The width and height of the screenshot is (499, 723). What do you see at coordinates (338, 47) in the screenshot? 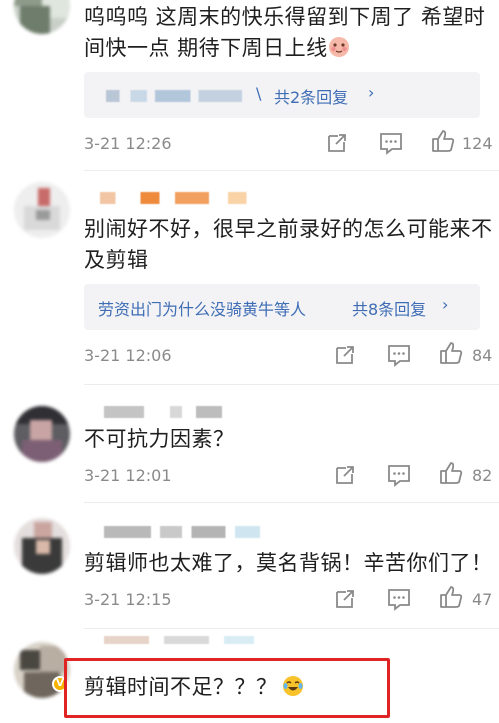
I see `blush-emoji` at bounding box center [338, 47].